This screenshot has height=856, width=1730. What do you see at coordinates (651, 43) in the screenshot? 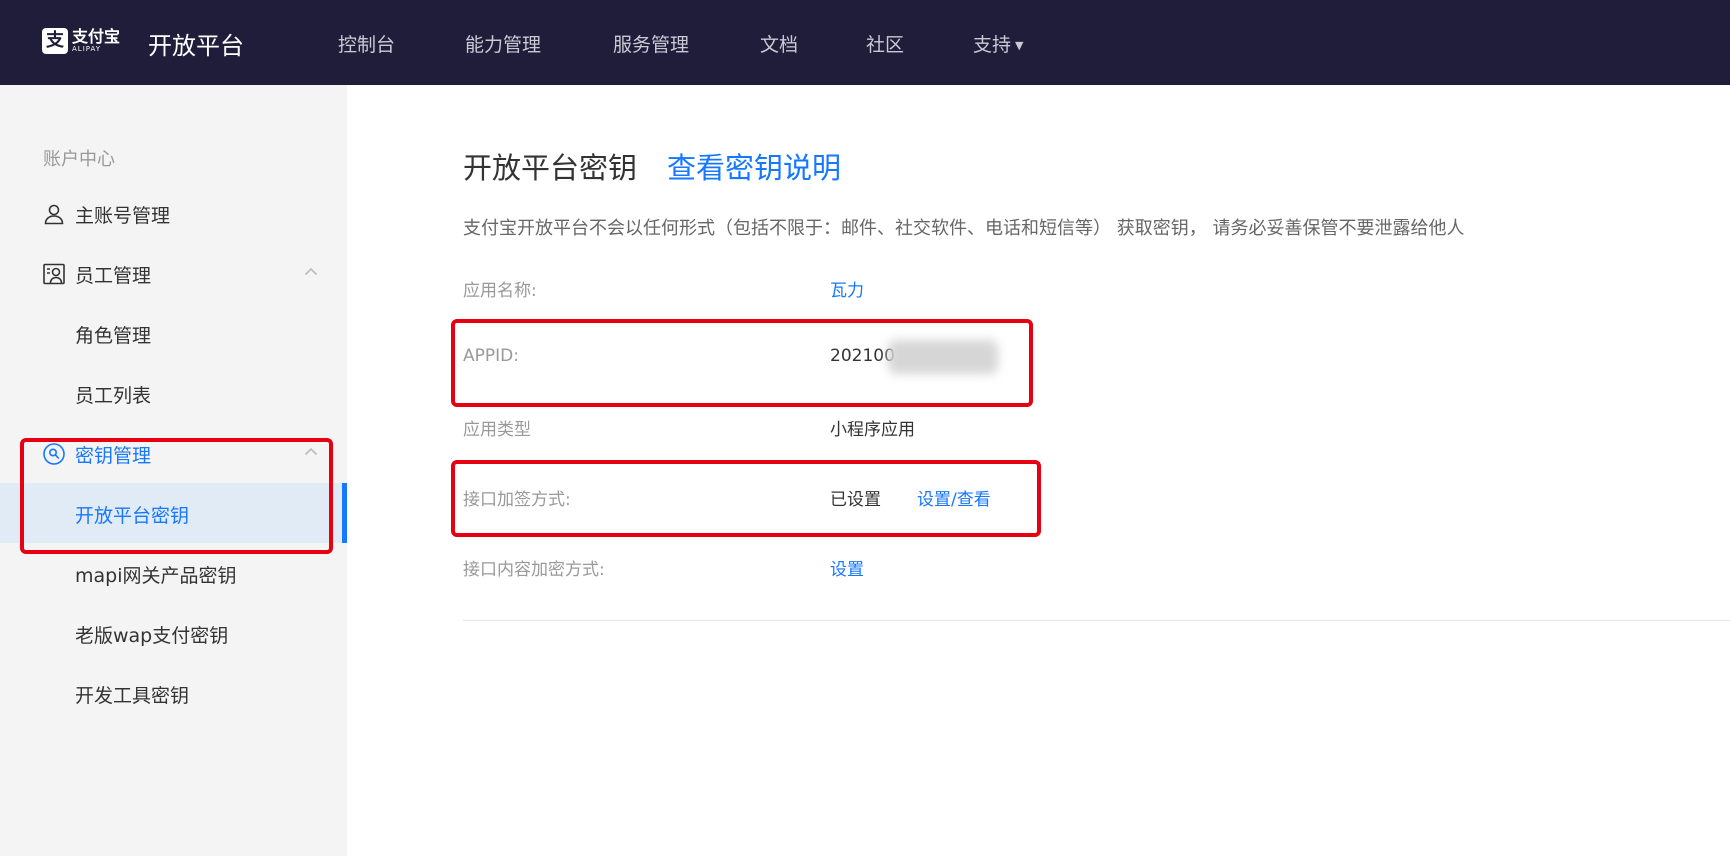
I see `nav-service-management: 服务管理` at bounding box center [651, 43].